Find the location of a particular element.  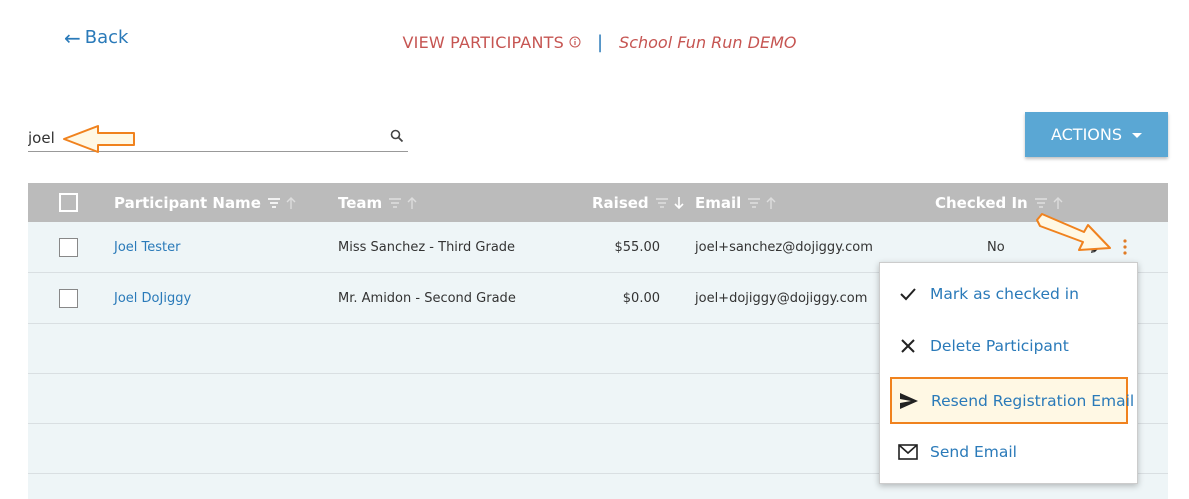

search-icon is located at coordinates (397, 137).